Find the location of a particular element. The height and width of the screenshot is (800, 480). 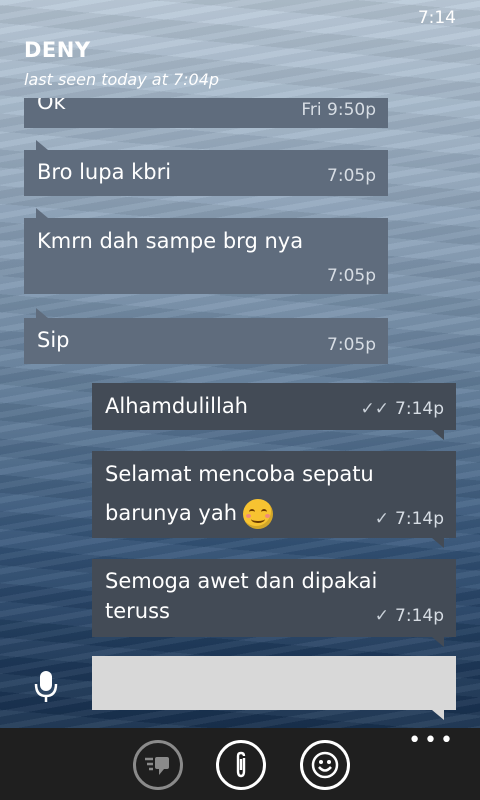

message-bubble-outgoing: Semoga awet dan dipakai teruss ✓ 7:14p is located at coordinates (274, 603).